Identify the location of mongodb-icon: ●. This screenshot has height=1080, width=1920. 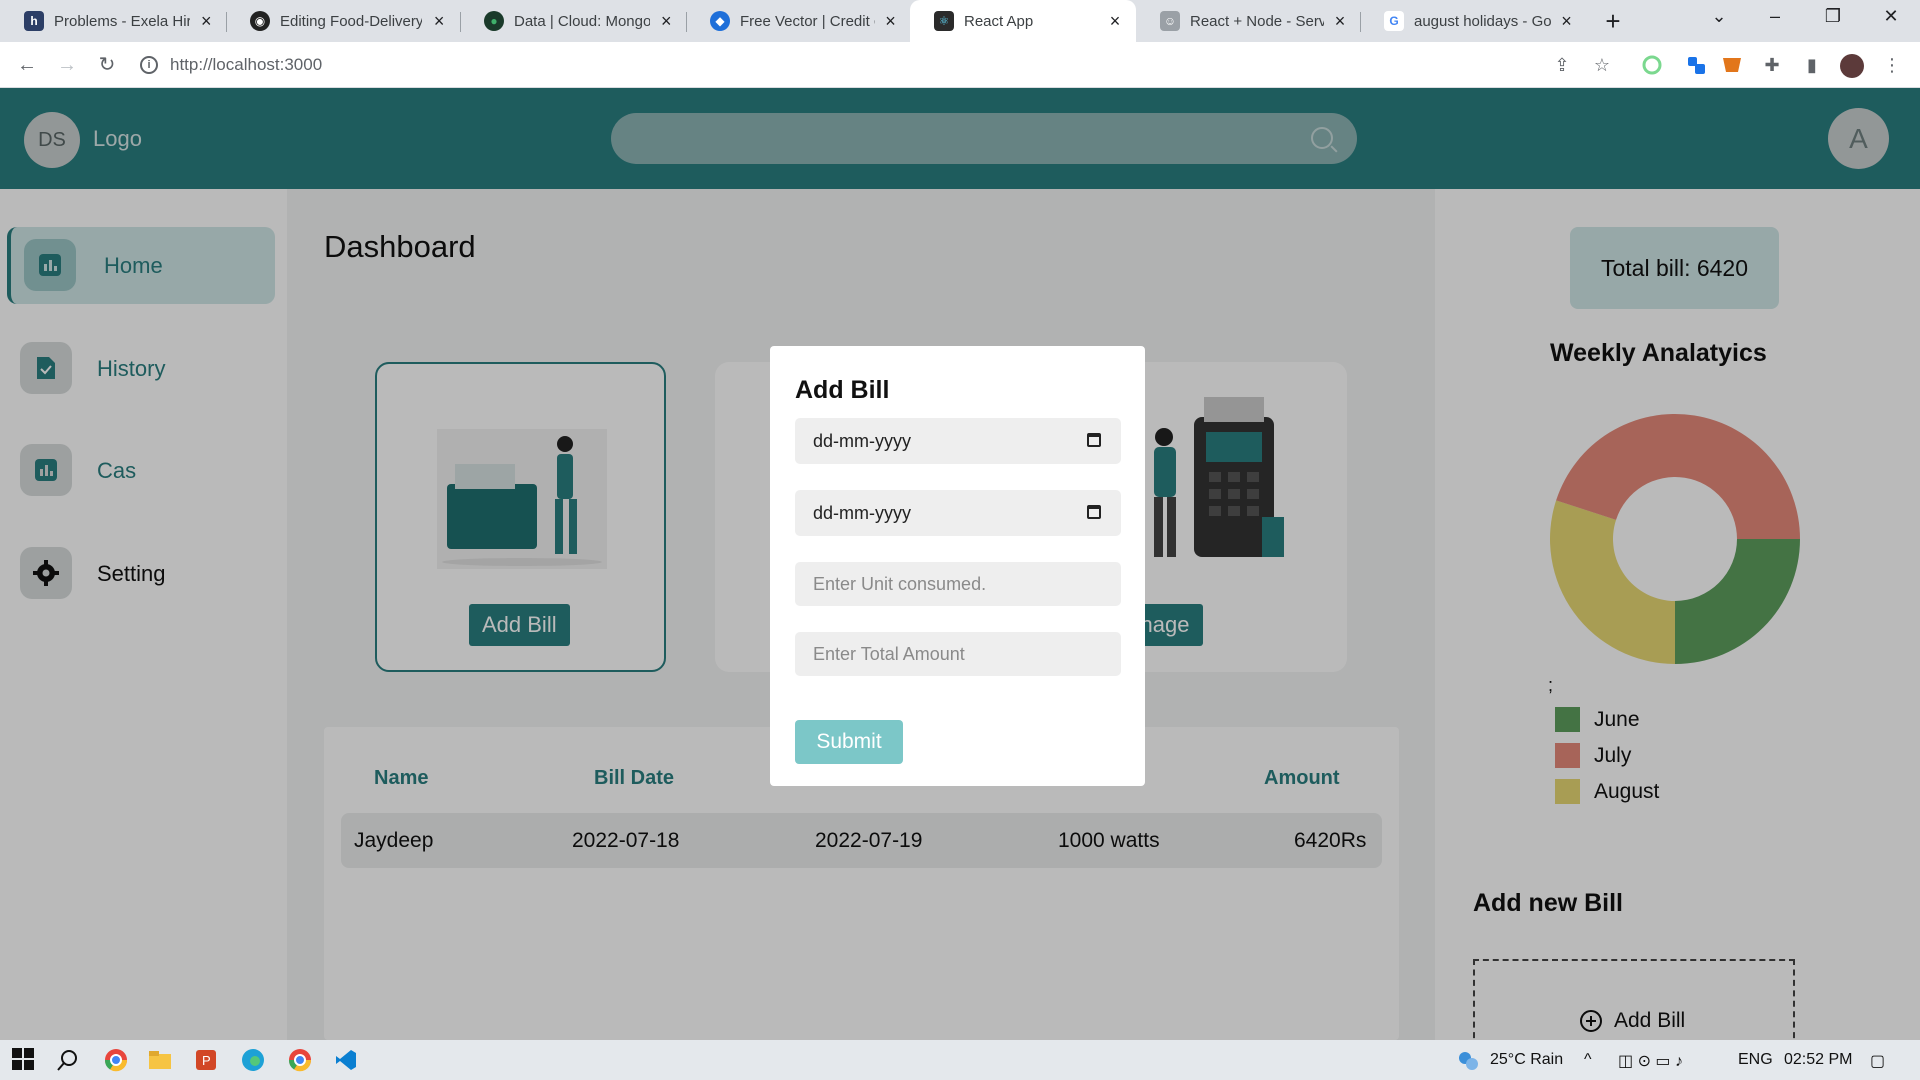
(494, 21).